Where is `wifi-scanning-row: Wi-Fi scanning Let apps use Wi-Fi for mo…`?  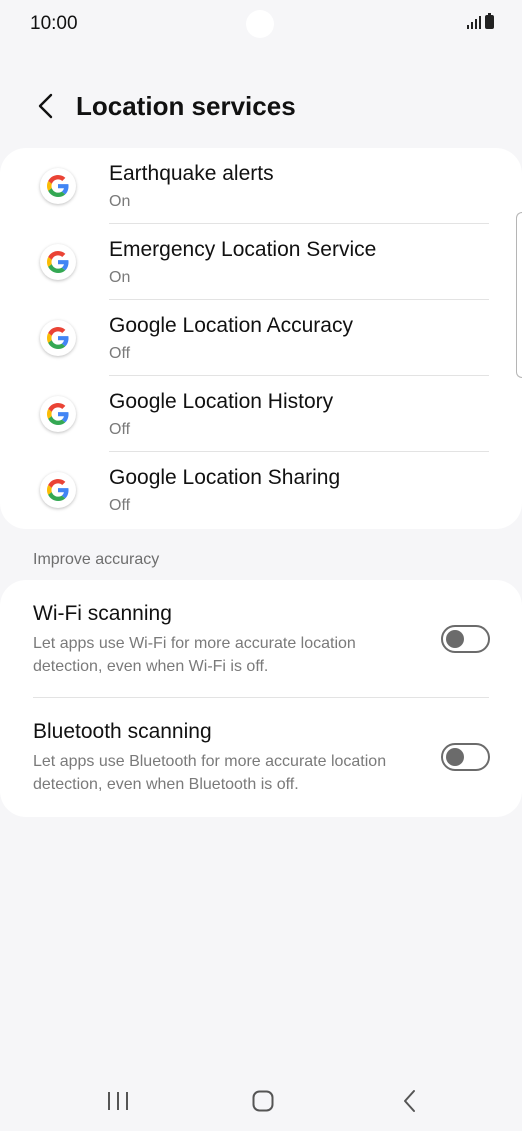
wifi-scanning-row: Wi-Fi scanning Let apps use Wi-Fi for mo… is located at coordinates (261, 639).